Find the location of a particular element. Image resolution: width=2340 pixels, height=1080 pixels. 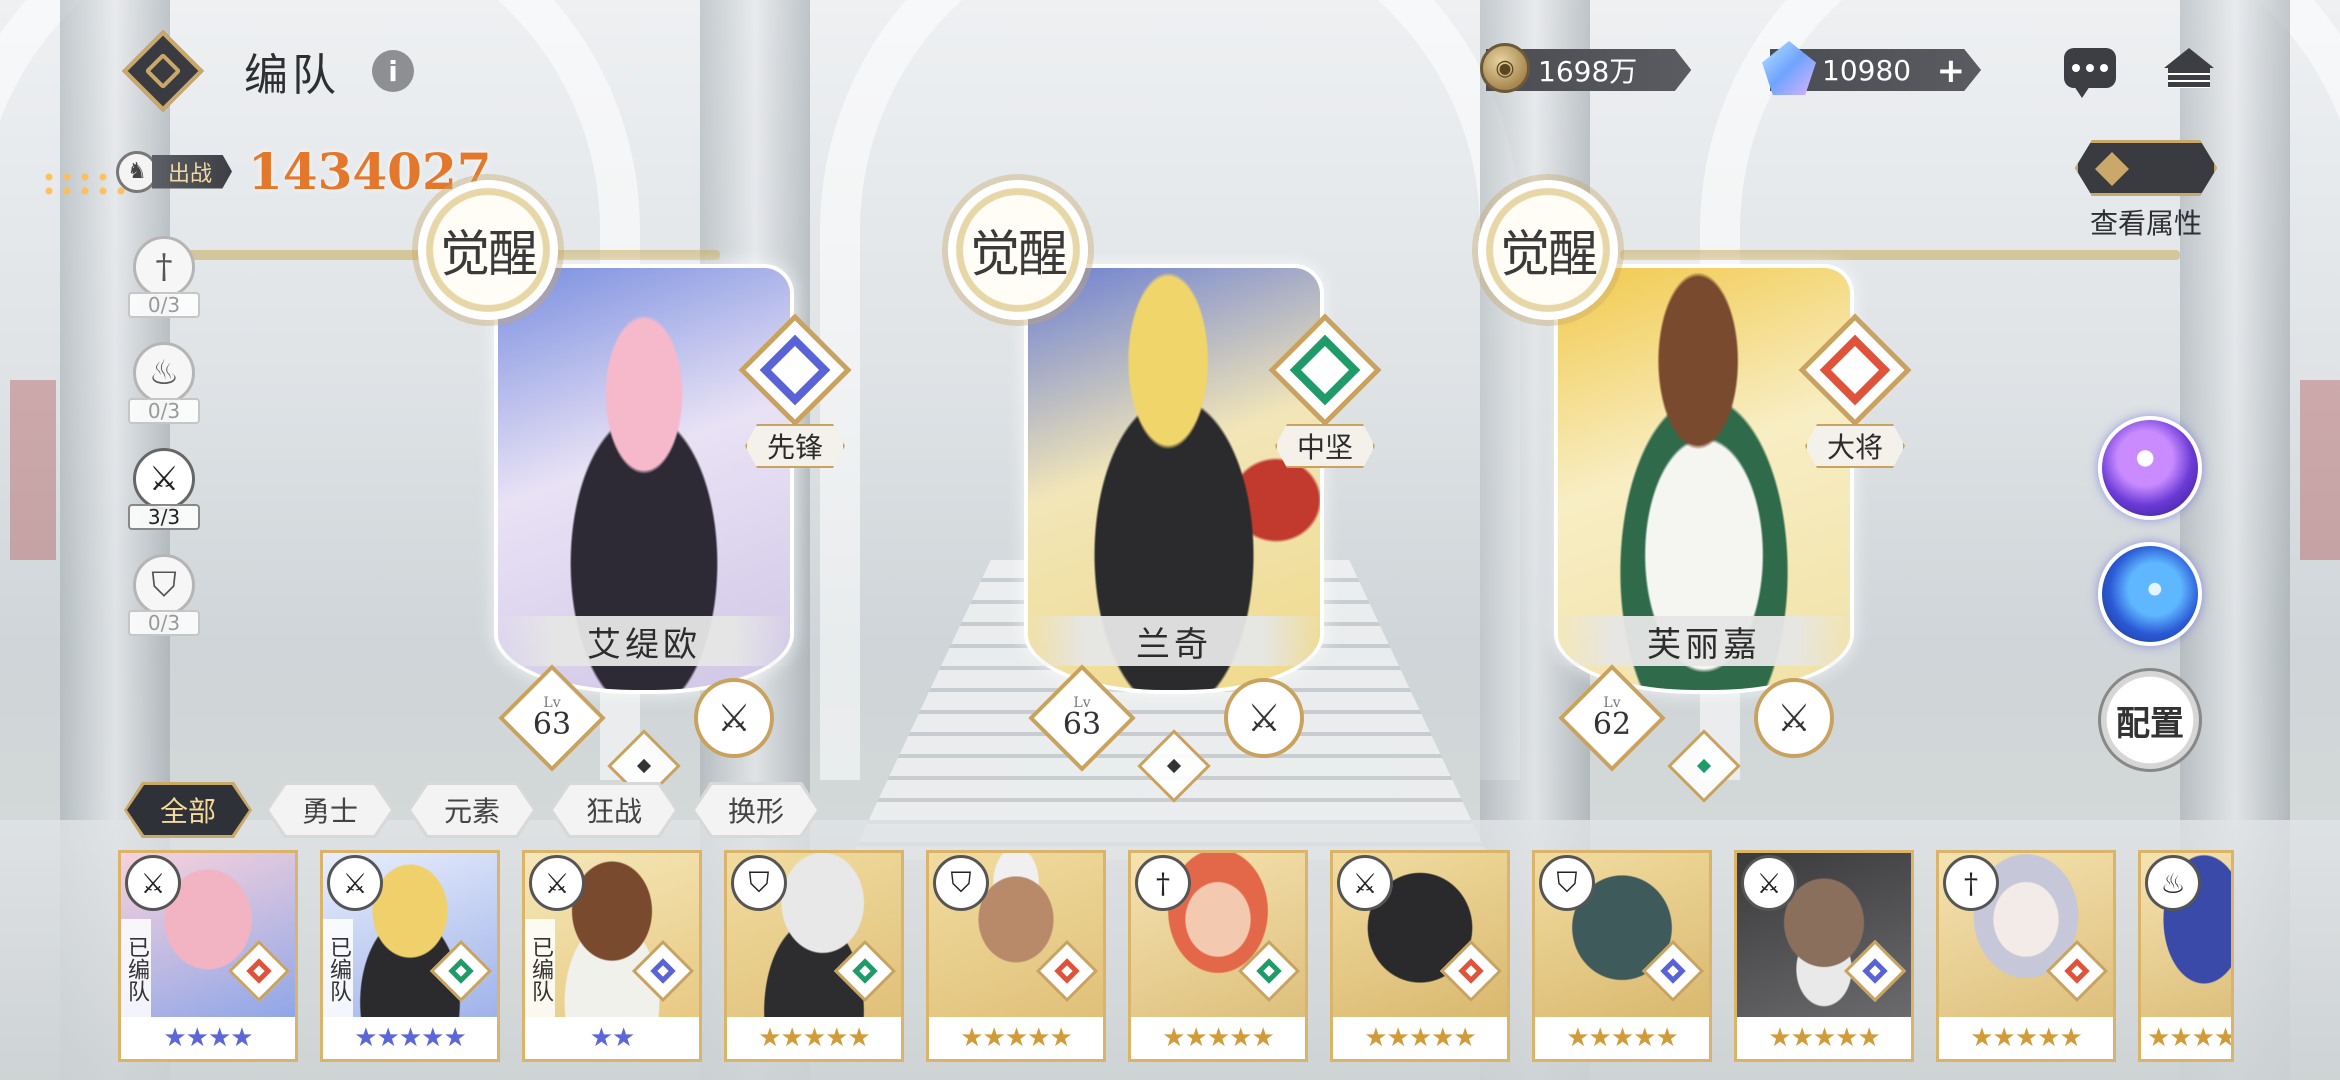

tab-elemental: 元素 is located at coordinates (472, 810).